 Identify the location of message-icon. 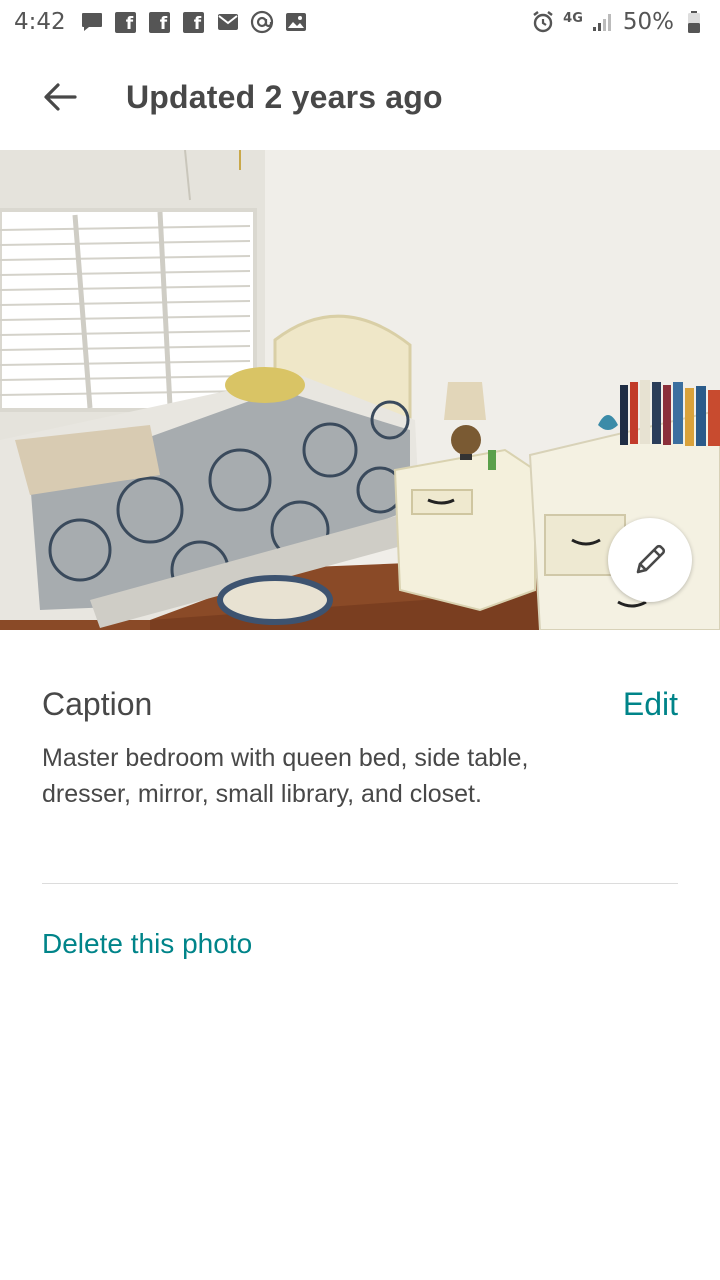
(92, 22).